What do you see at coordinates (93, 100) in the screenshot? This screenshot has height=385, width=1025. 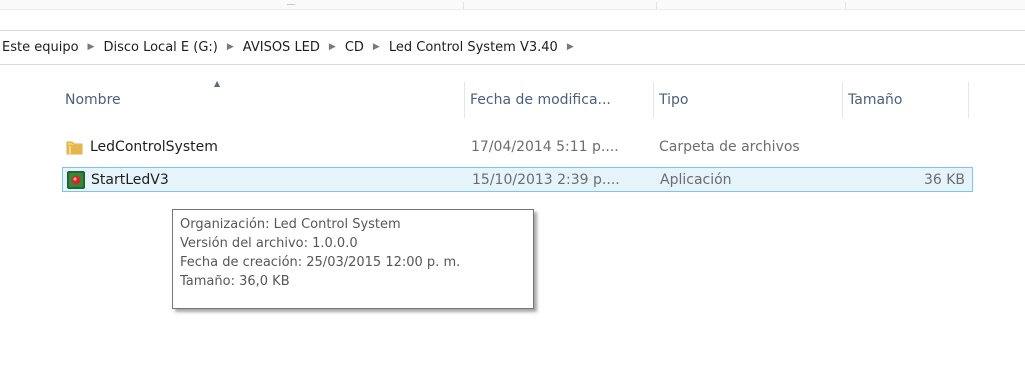 I see `column-header-name-label: Nombre` at bounding box center [93, 100].